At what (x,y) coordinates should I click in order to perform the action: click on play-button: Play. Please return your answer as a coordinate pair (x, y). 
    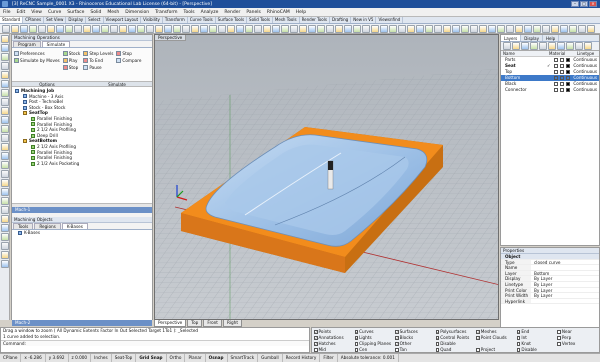
    Looking at the image, I should click on (71, 60).